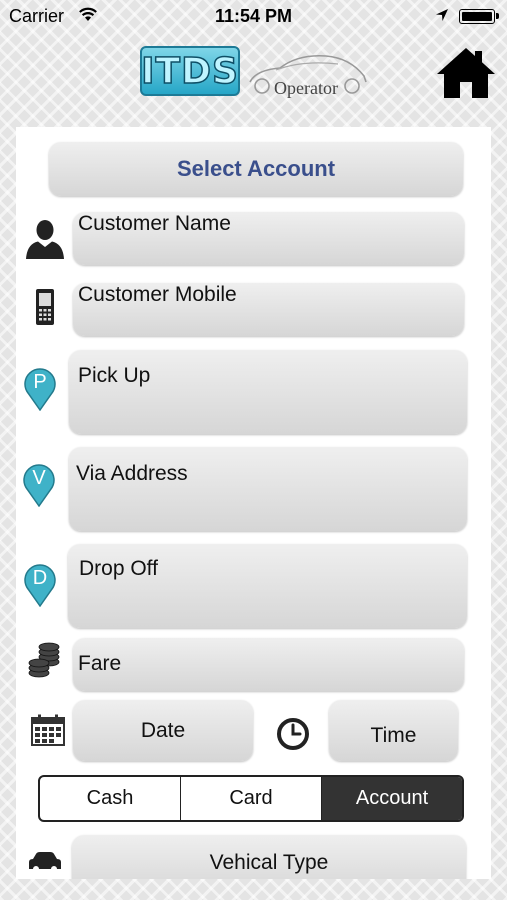 This screenshot has height=900, width=507. What do you see at coordinates (48, 732) in the screenshot?
I see `calendar-icon` at bounding box center [48, 732].